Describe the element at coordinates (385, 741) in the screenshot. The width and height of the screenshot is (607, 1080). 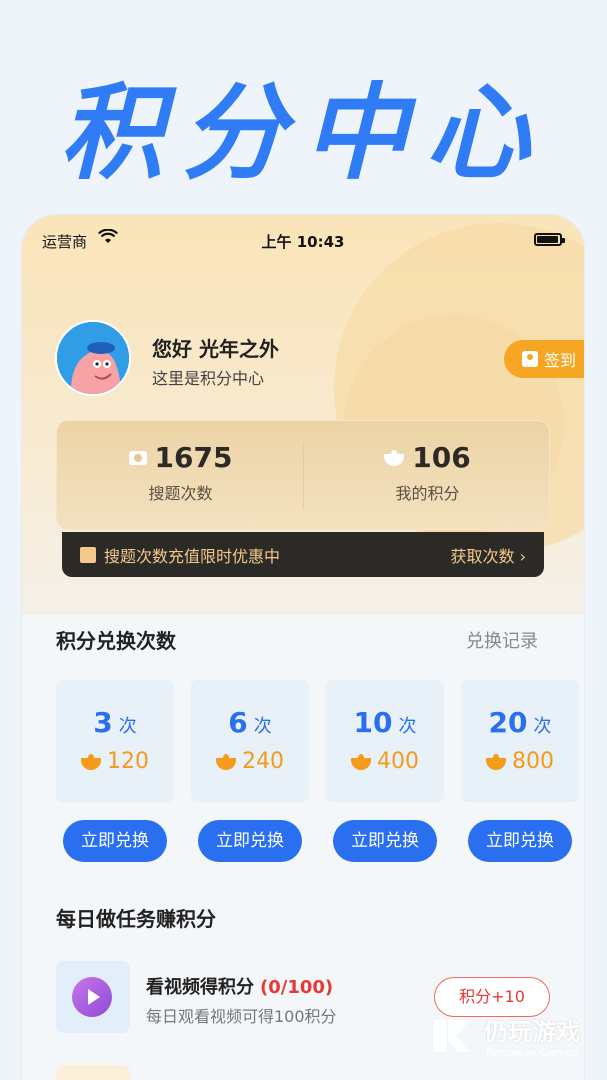
I see `exchange-option-card: 10 次 400` at that location.